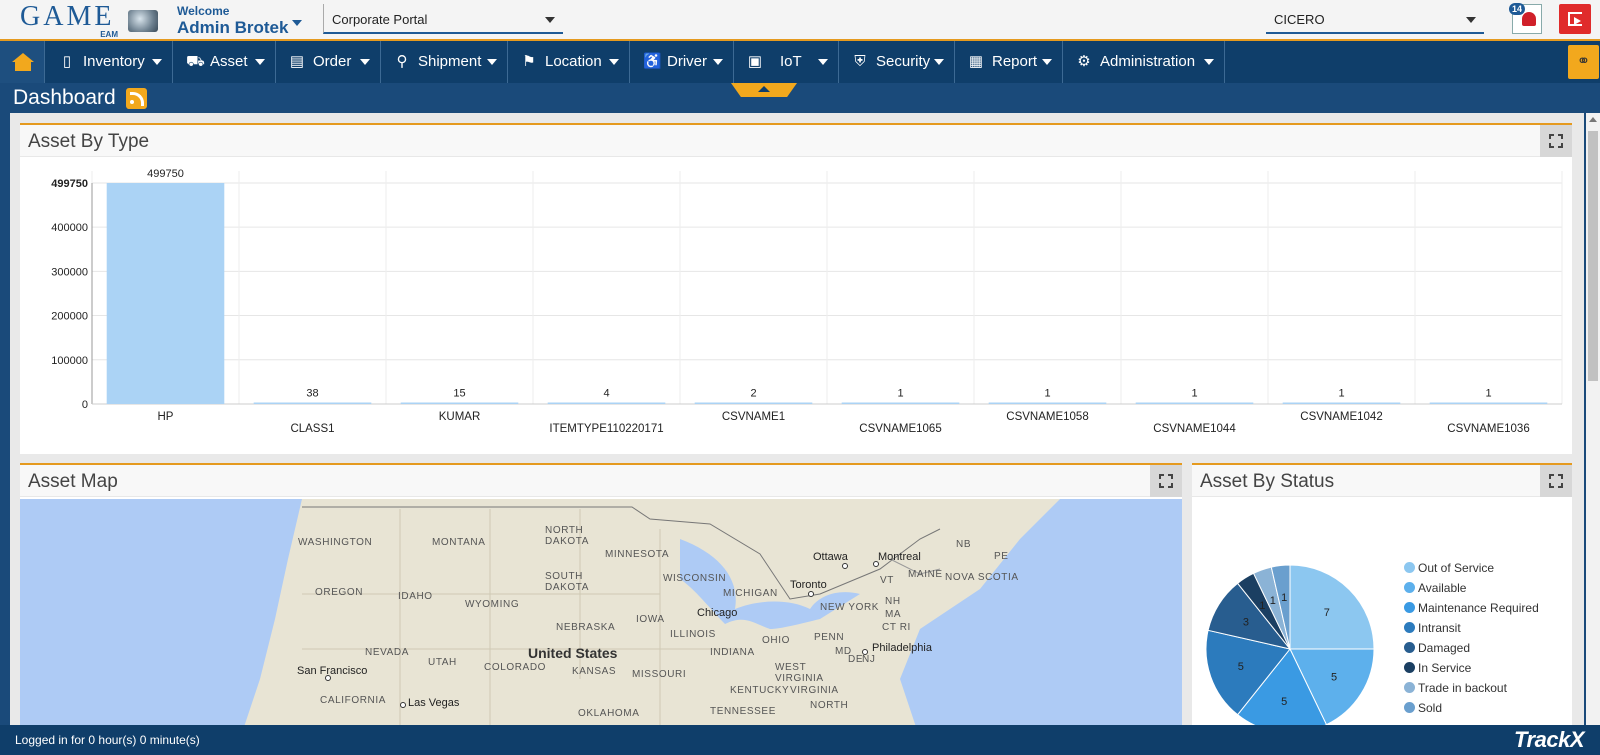 This screenshot has width=1600, height=755. Describe the element at coordinates (609, 713) in the screenshot. I see `region-label: OKLAHOMA` at that location.